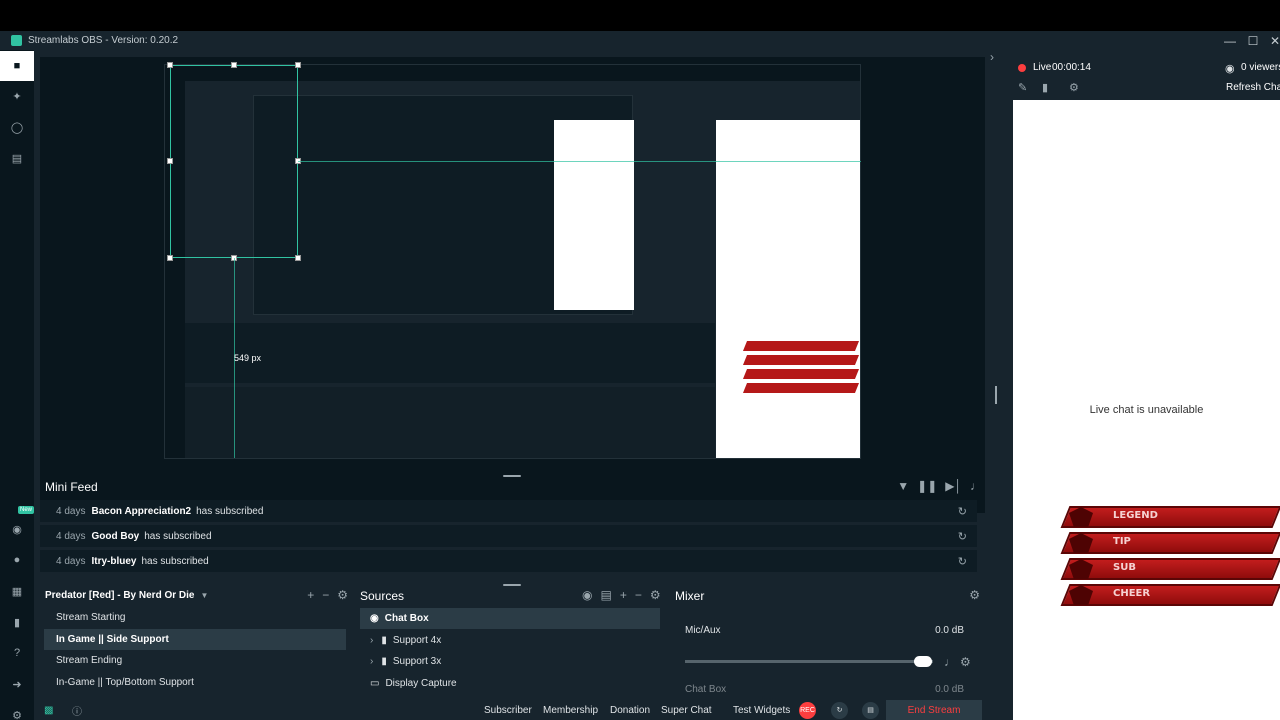 Image resolution: width=1280 pixels, height=720 pixels. What do you see at coordinates (839, 710) in the screenshot?
I see `replay-buffer-icon: ↻` at bounding box center [839, 710].